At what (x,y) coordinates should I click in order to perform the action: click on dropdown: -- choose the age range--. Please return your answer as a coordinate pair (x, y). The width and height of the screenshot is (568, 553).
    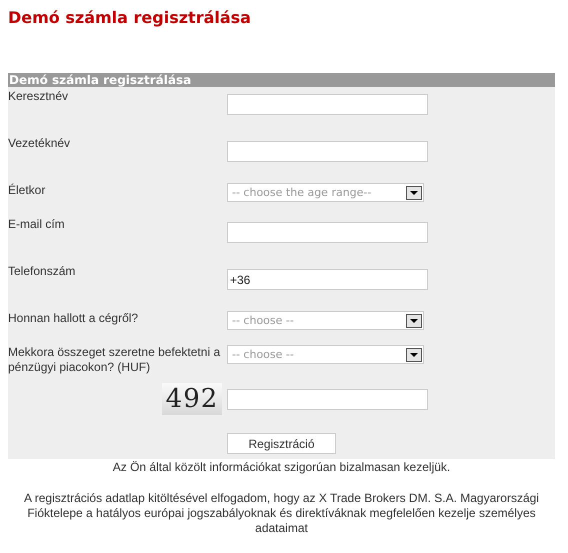
    Looking at the image, I should click on (325, 192).